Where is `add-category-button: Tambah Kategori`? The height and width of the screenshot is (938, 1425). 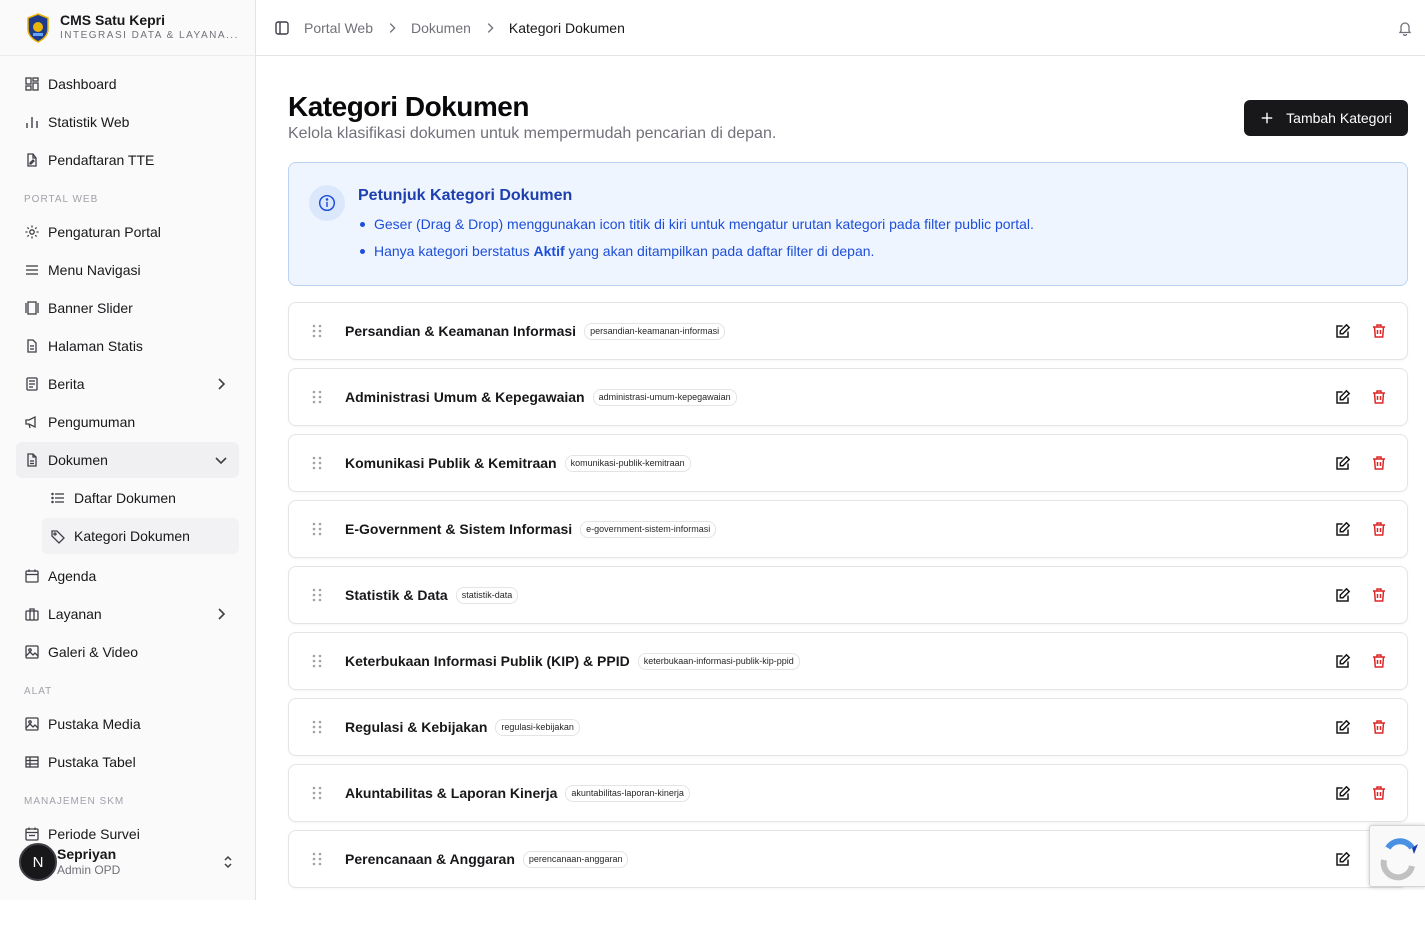 add-category-button: Tambah Kategori is located at coordinates (1326, 118).